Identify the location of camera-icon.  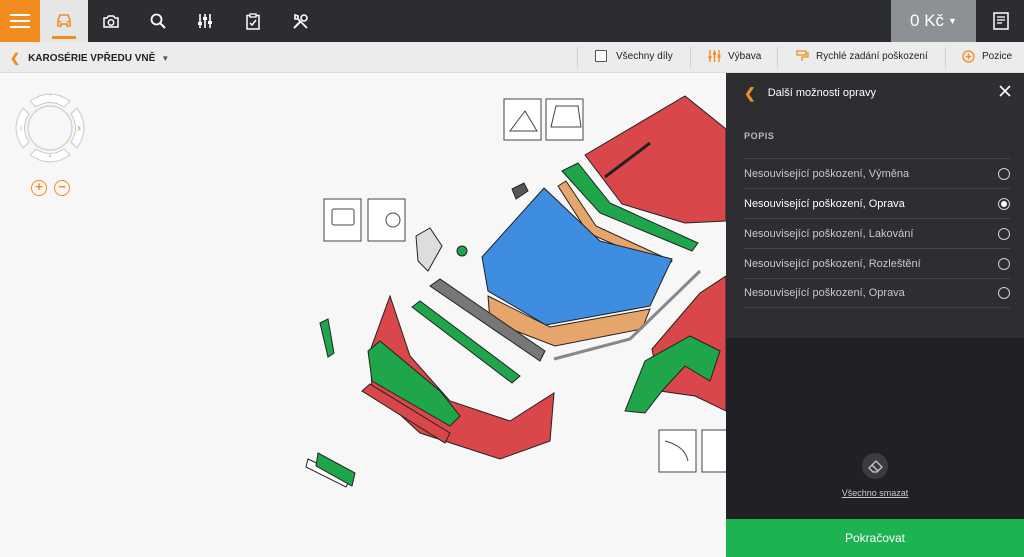
(111, 21).